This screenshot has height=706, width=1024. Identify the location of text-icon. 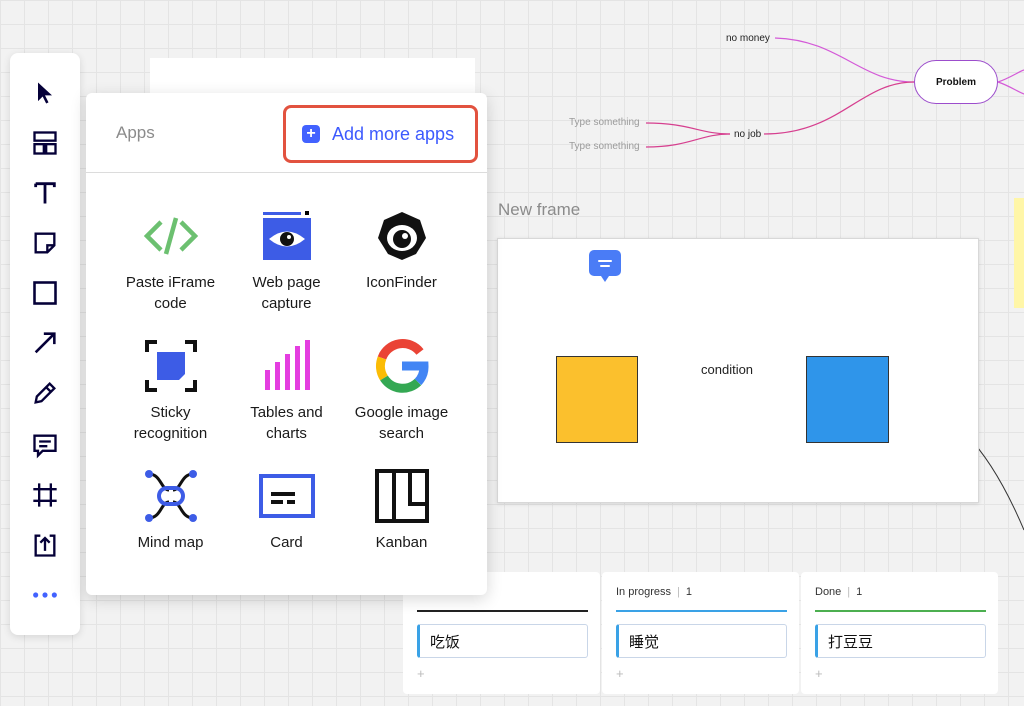
(45, 193).